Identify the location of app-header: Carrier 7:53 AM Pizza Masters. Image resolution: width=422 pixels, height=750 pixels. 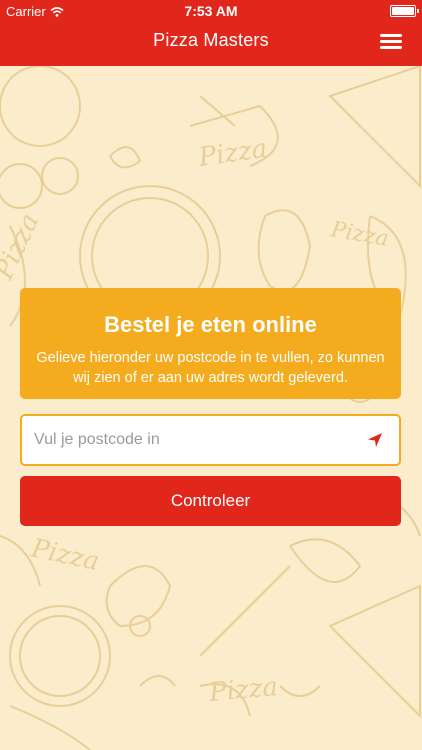
(211, 33).